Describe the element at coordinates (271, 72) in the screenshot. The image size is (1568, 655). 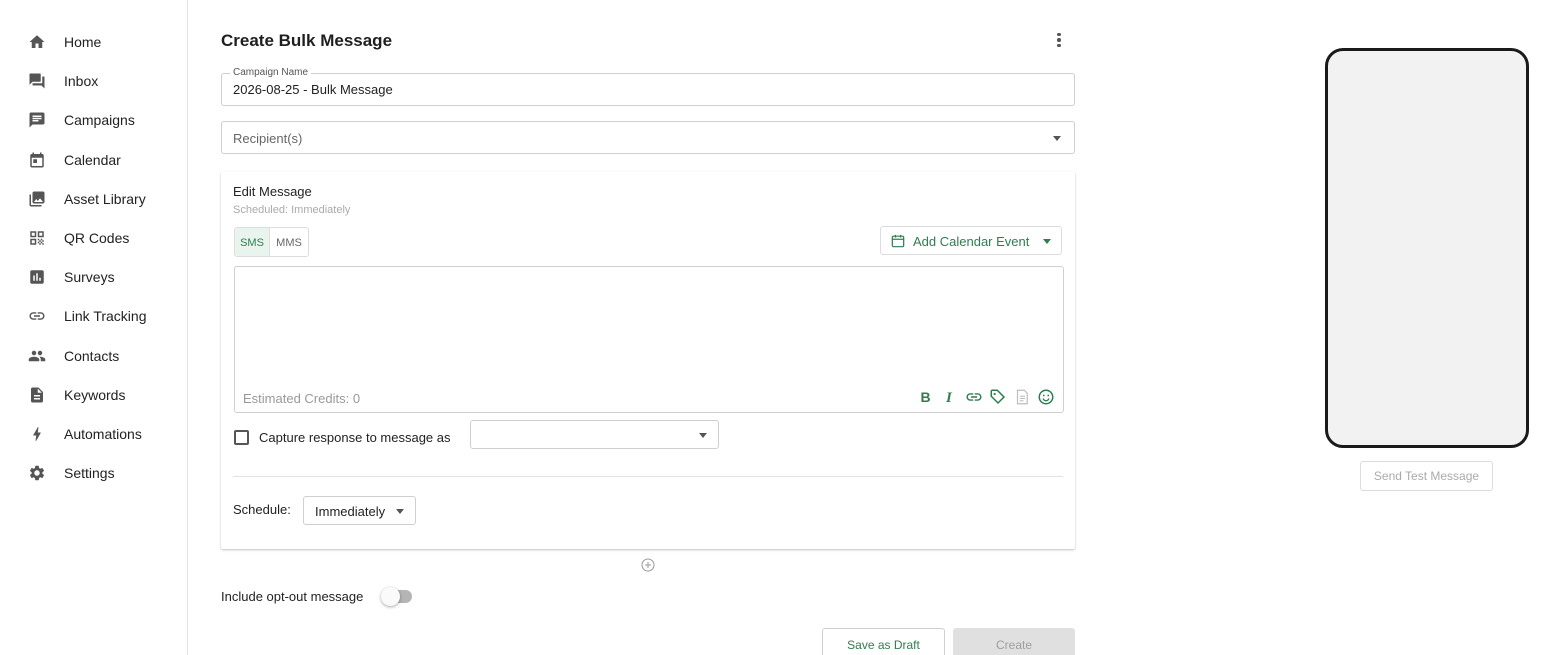
I see `campaign-name-label: Campaign Name` at that location.